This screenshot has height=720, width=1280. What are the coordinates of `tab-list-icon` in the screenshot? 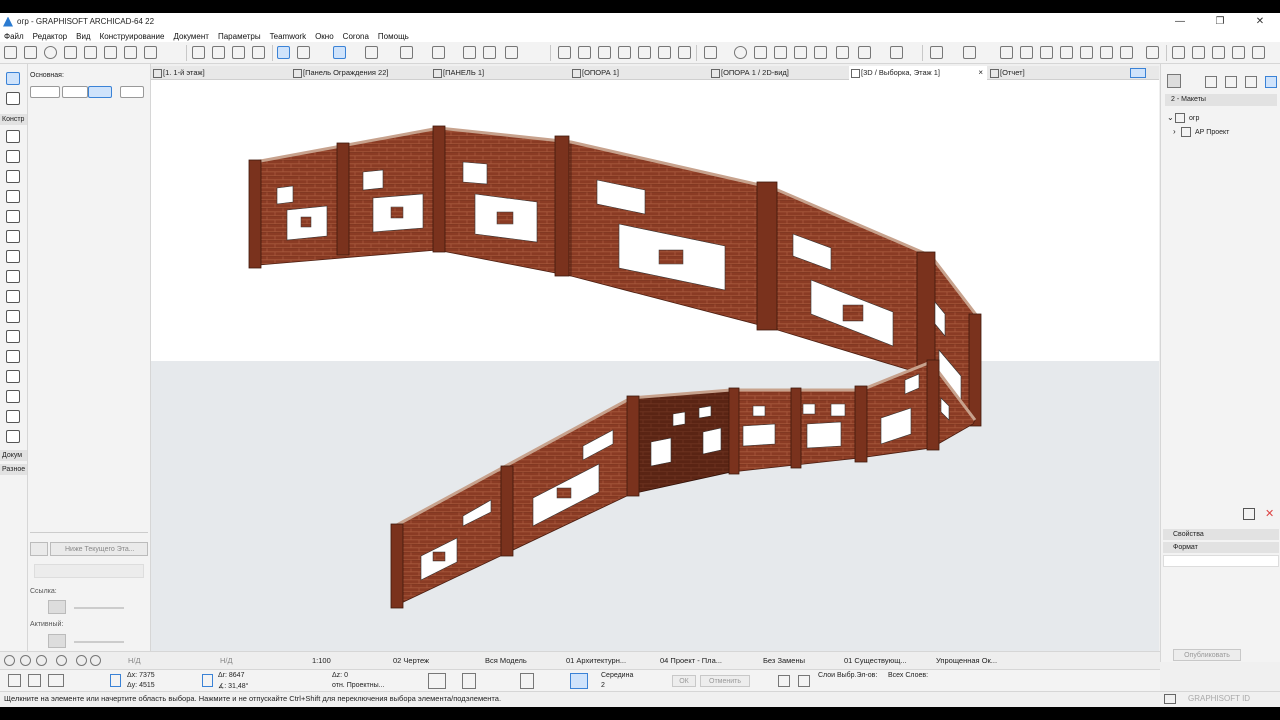 It's located at (1138, 73).